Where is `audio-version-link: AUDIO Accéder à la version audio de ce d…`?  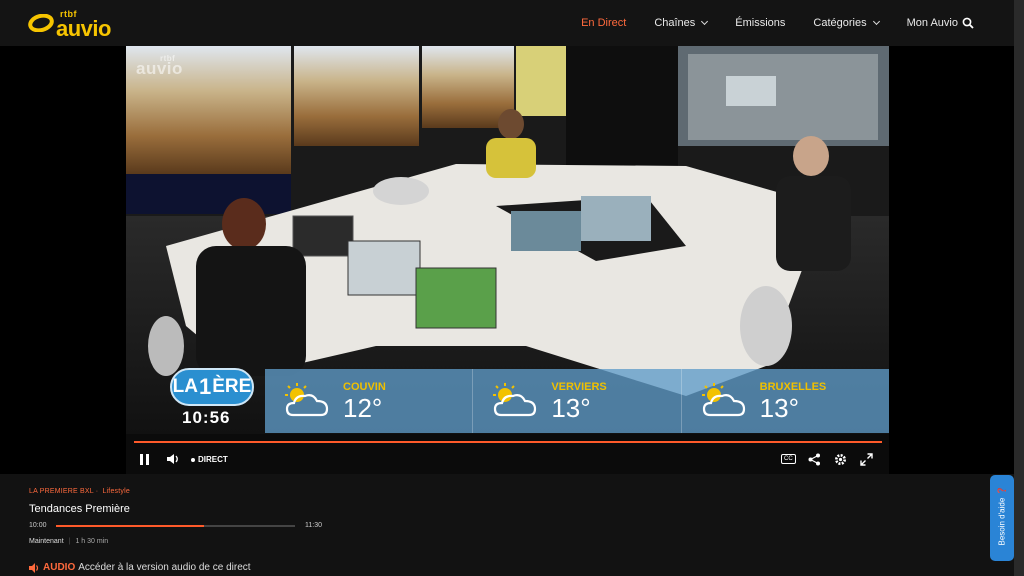
audio-version-link: AUDIO Accéder à la version audio de ce d… is located at coordinates (140, 567).